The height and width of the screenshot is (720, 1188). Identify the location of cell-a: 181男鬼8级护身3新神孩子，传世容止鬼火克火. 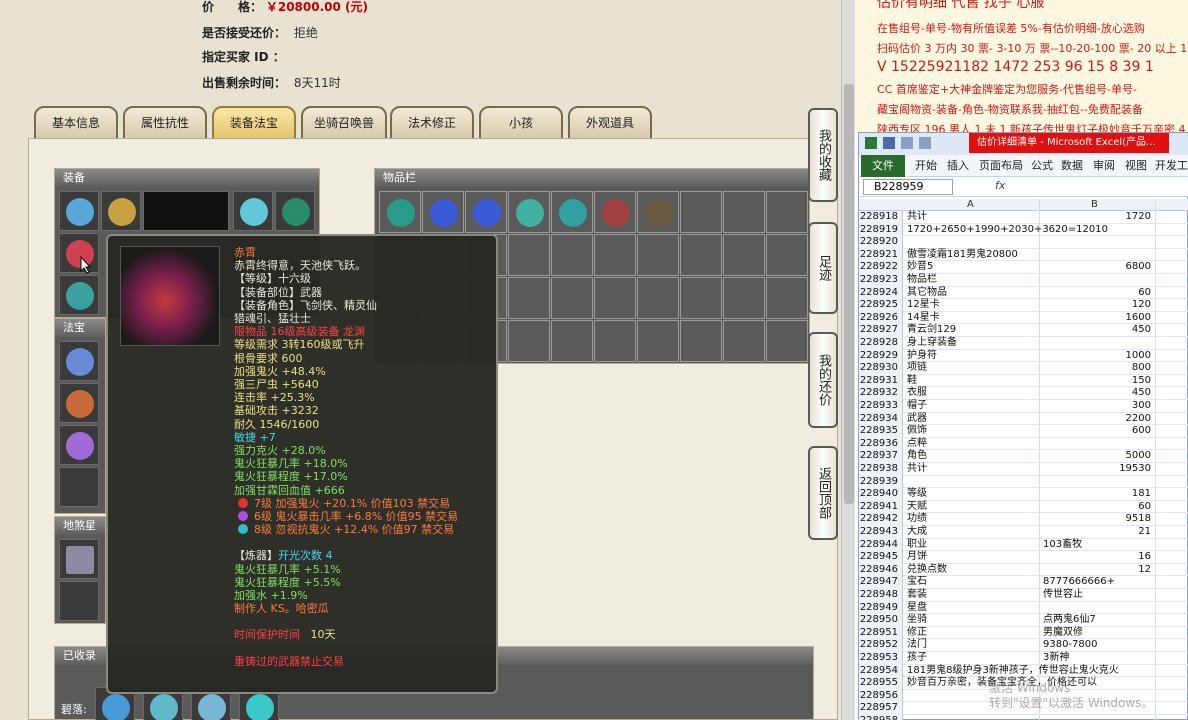
(1013, 671).